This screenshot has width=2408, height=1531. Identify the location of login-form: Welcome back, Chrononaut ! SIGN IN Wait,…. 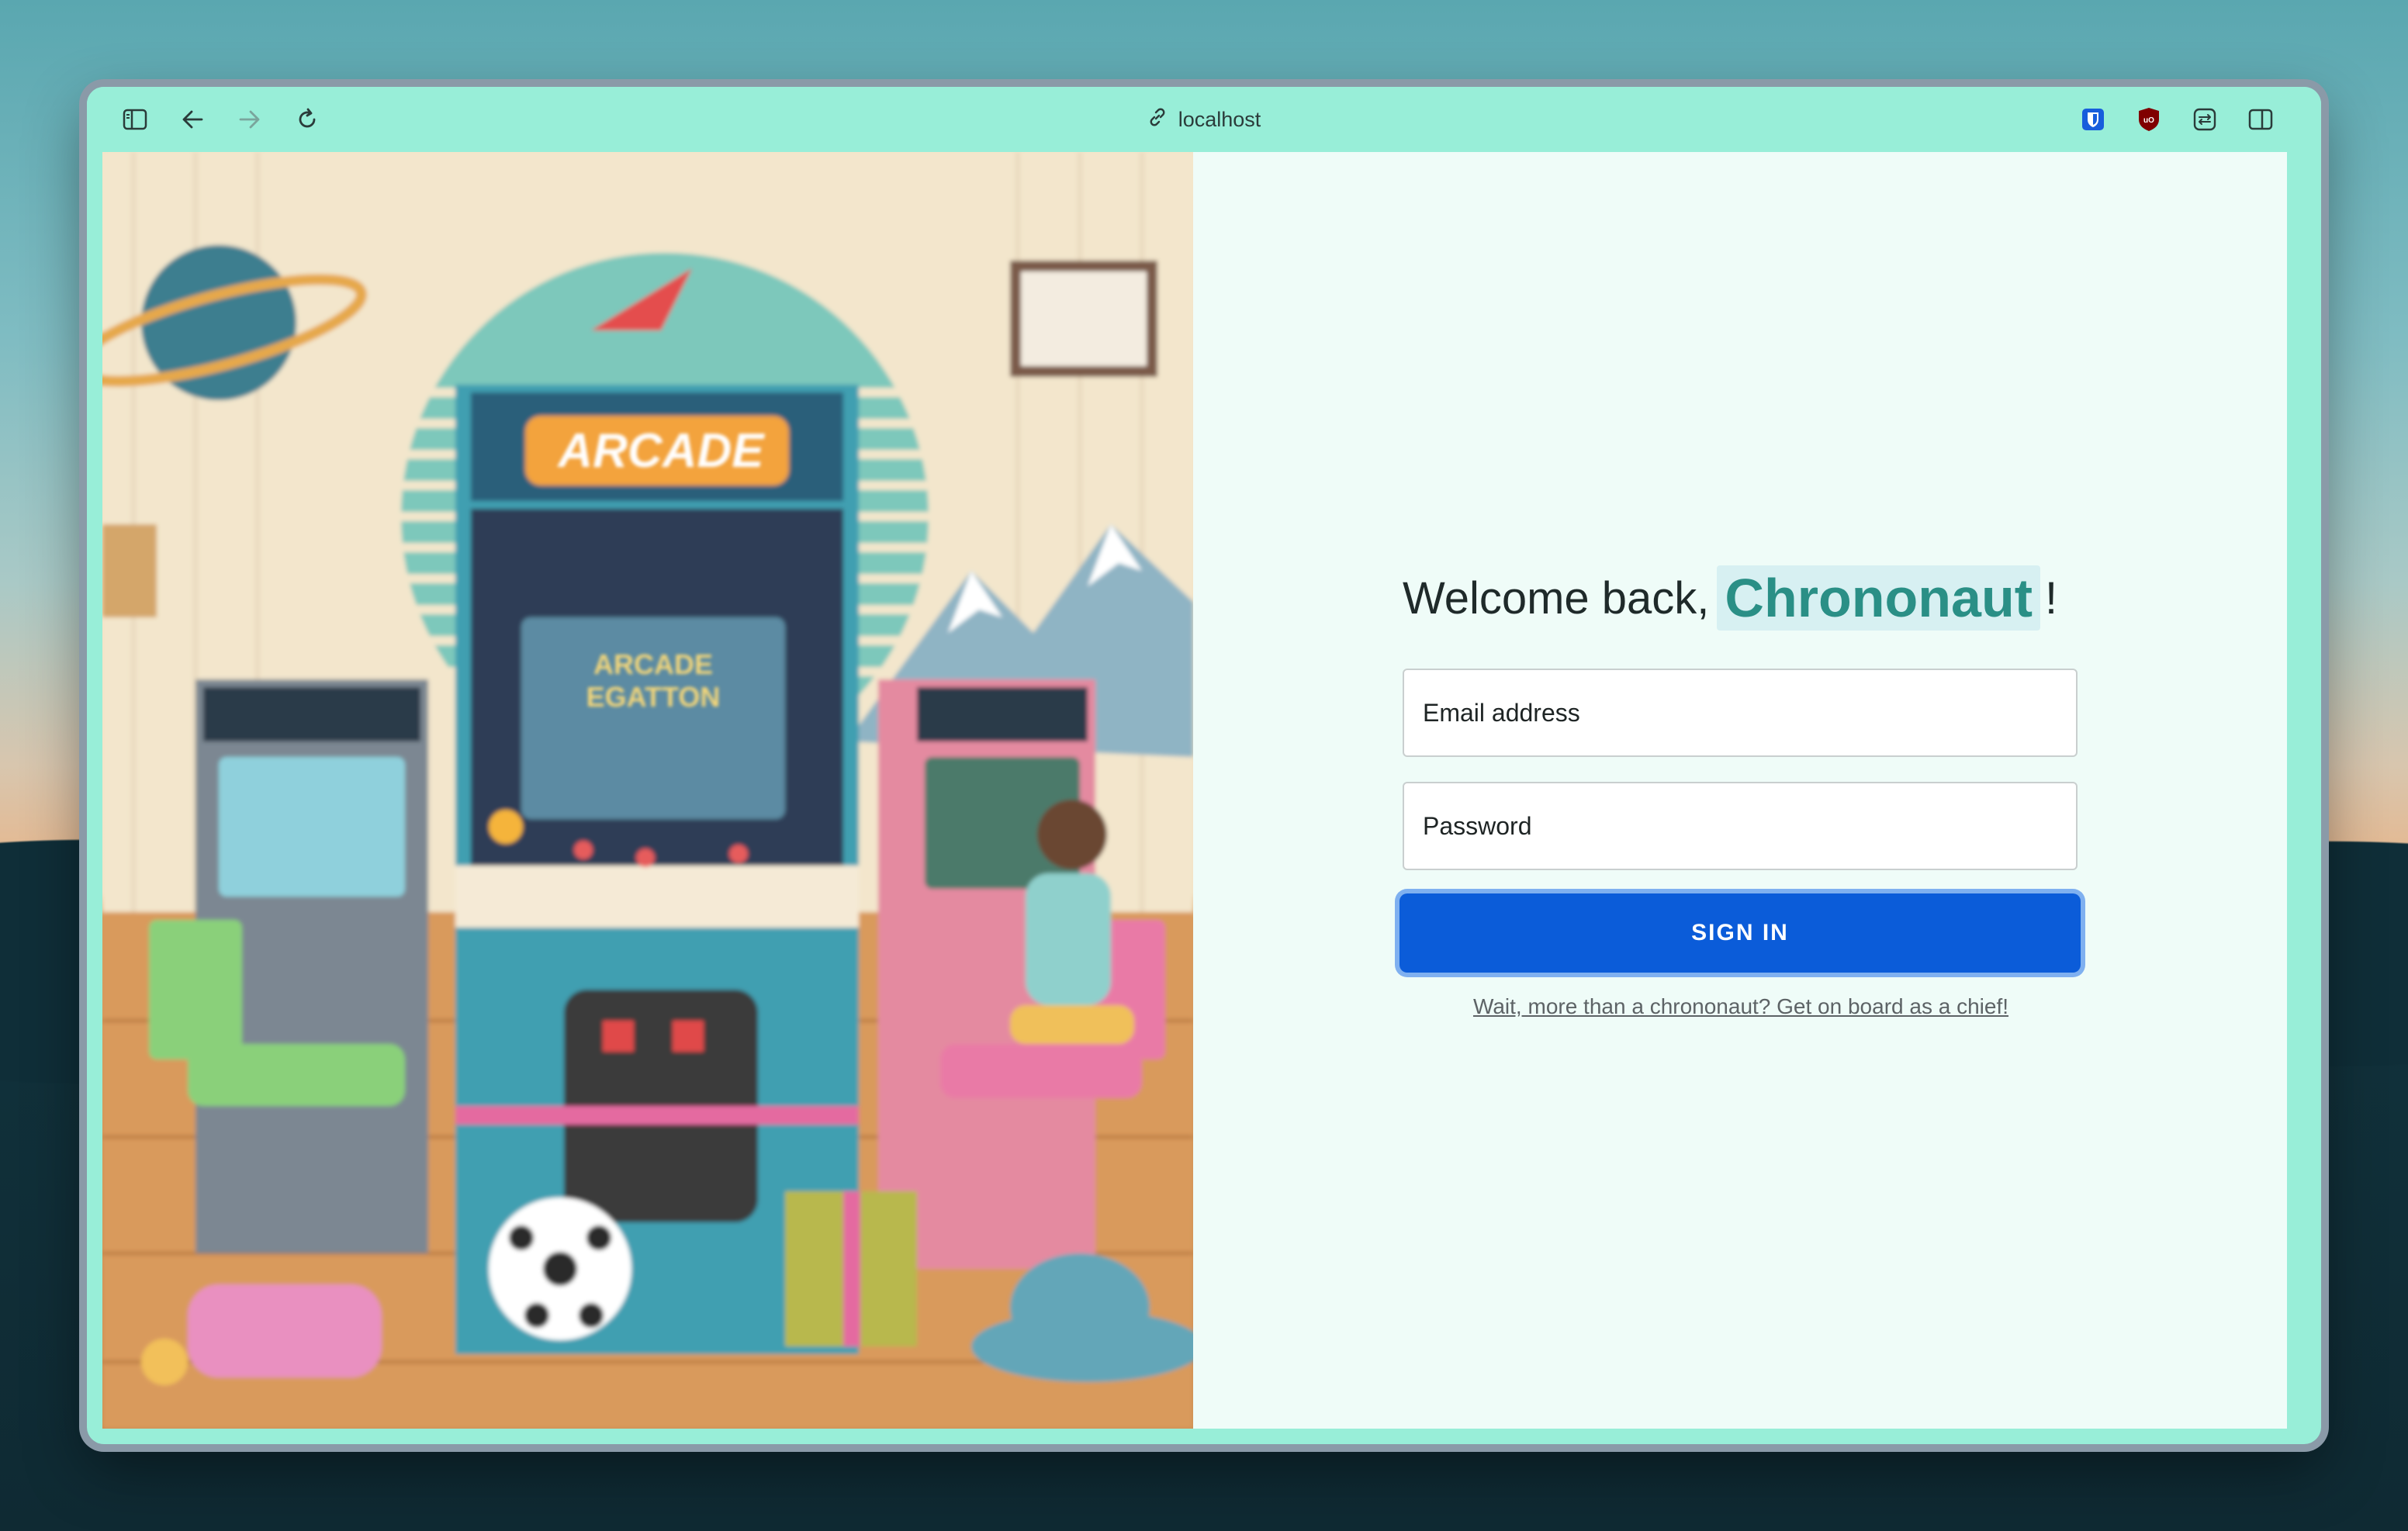
(1740, 791).